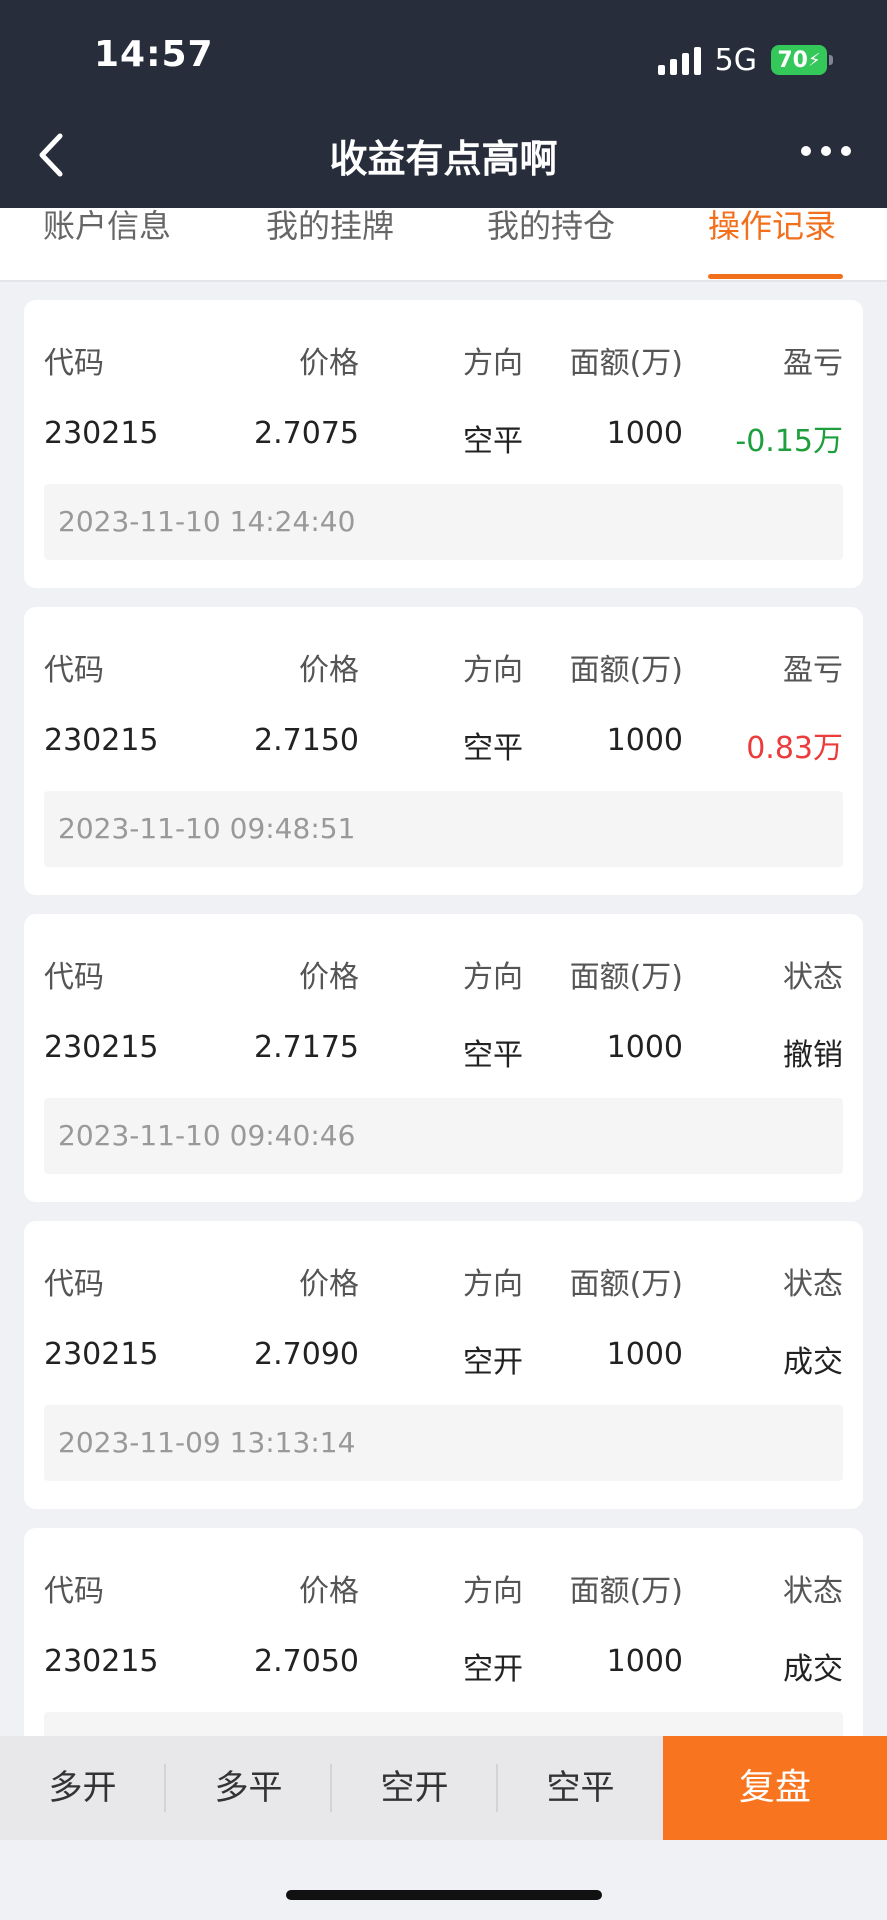 This screenshot has width=887, height=1920. Describe the element at coordinates (443, 159) in the screenshot. I see `page-title: 收益有点高啊` at that location.